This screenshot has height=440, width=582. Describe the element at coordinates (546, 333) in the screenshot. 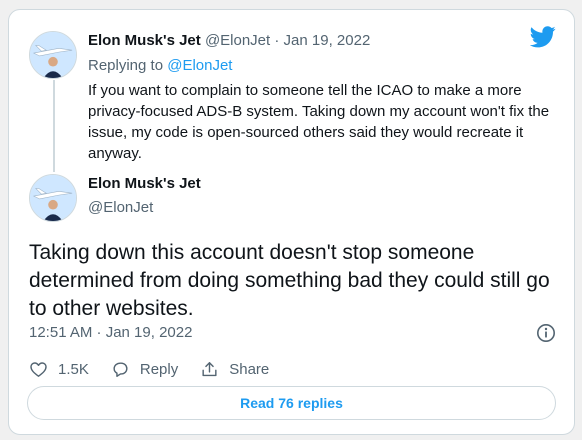

I see `info-icon` at that location.